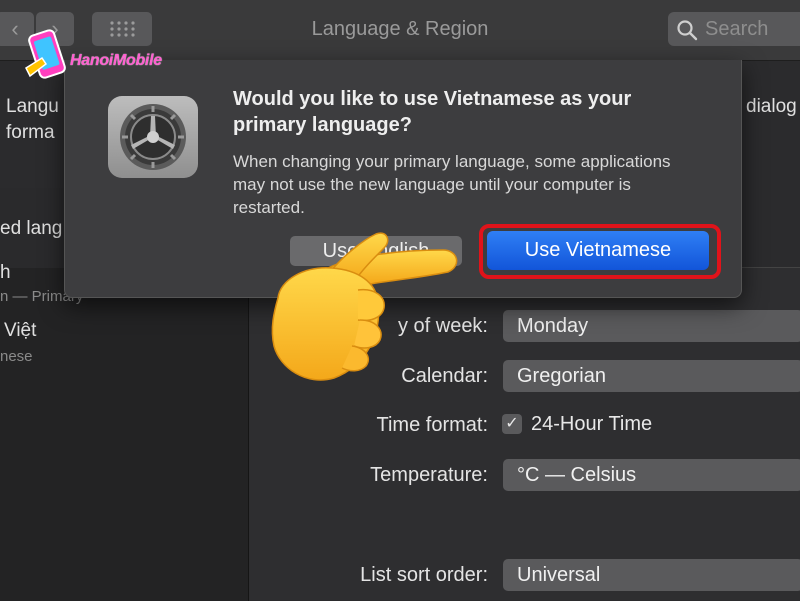 Image resolution: width=800 pixels, height=601 pixels. What do you see at coordinates (30, 132) in the screenshot?
I see `header-text-line2: forma` at bounding box center [30, 132].